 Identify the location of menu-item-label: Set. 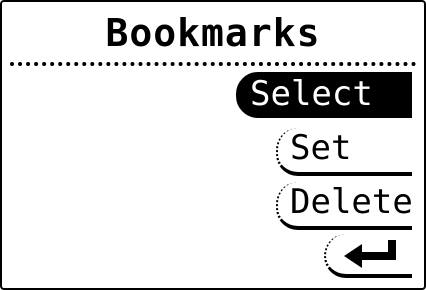
(321, 148).